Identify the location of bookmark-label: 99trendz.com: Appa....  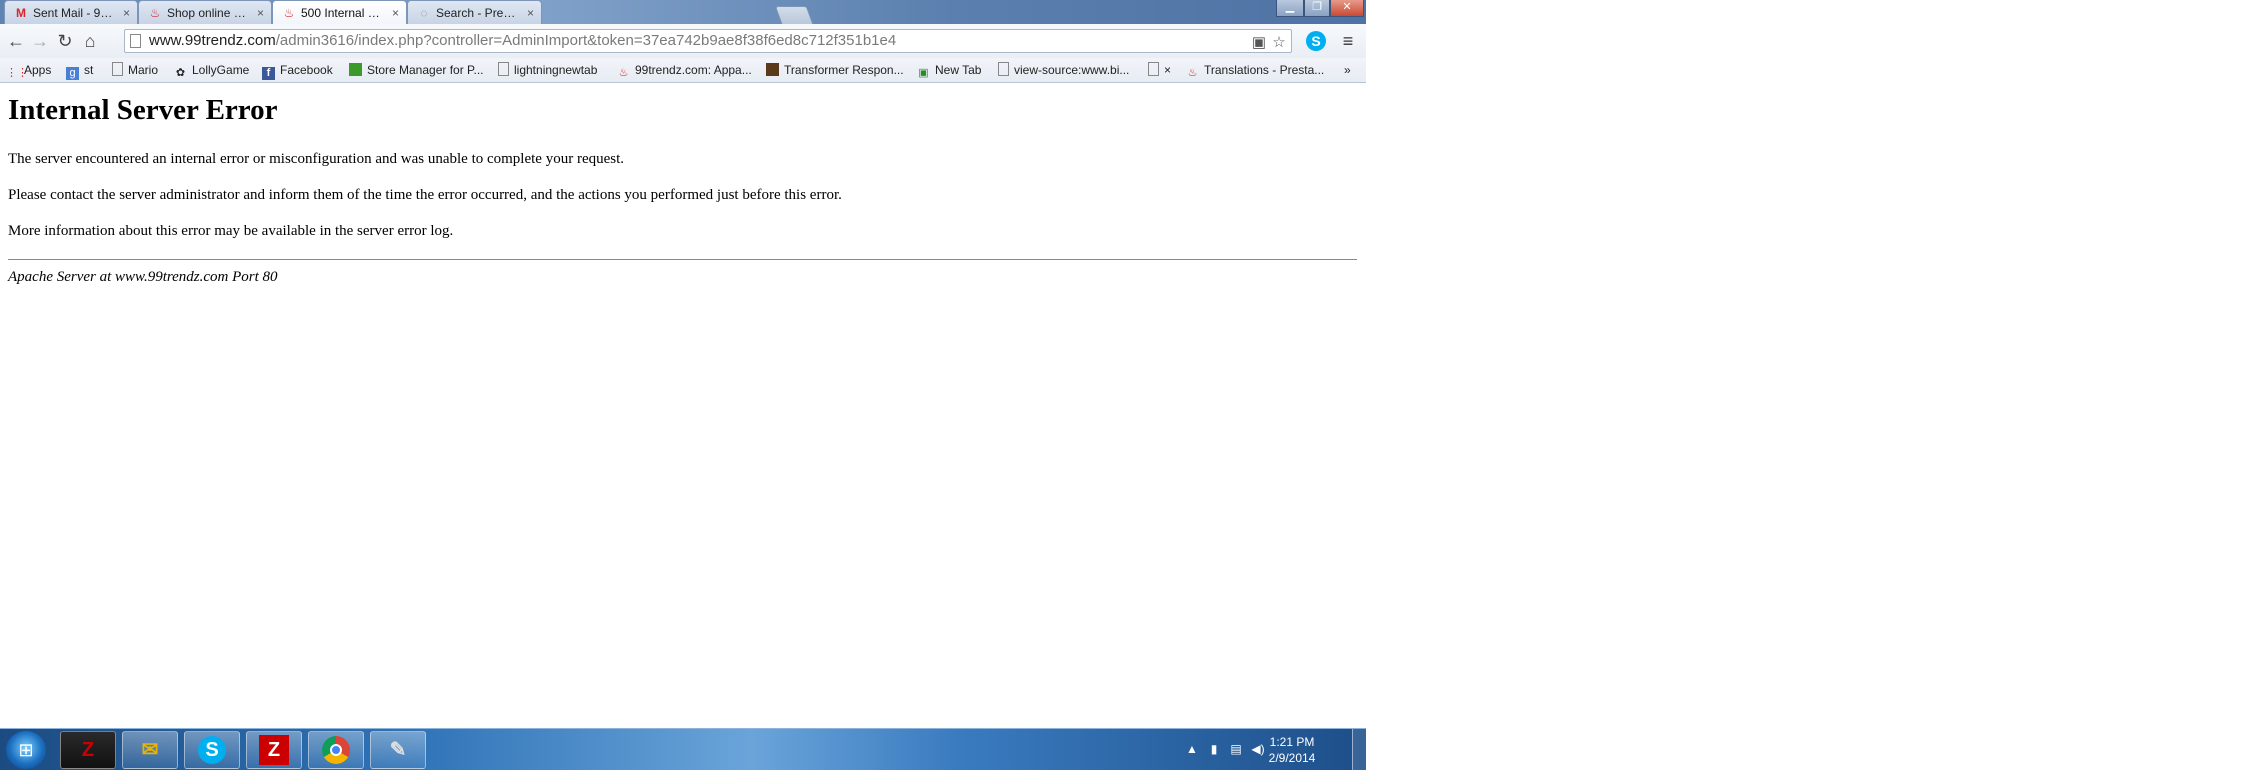
(693, 70).